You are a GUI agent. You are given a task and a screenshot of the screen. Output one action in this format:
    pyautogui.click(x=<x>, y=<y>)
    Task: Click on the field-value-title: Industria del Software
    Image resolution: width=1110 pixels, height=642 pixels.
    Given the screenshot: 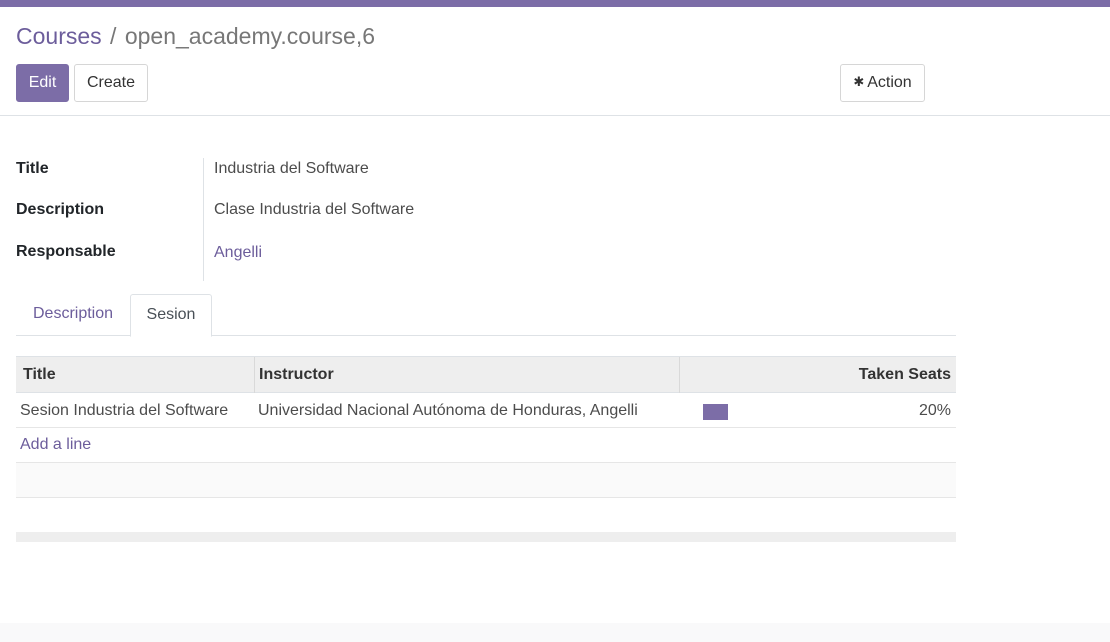 What is the action you would take?
    pyautogui.click(x=291, y=168)
    